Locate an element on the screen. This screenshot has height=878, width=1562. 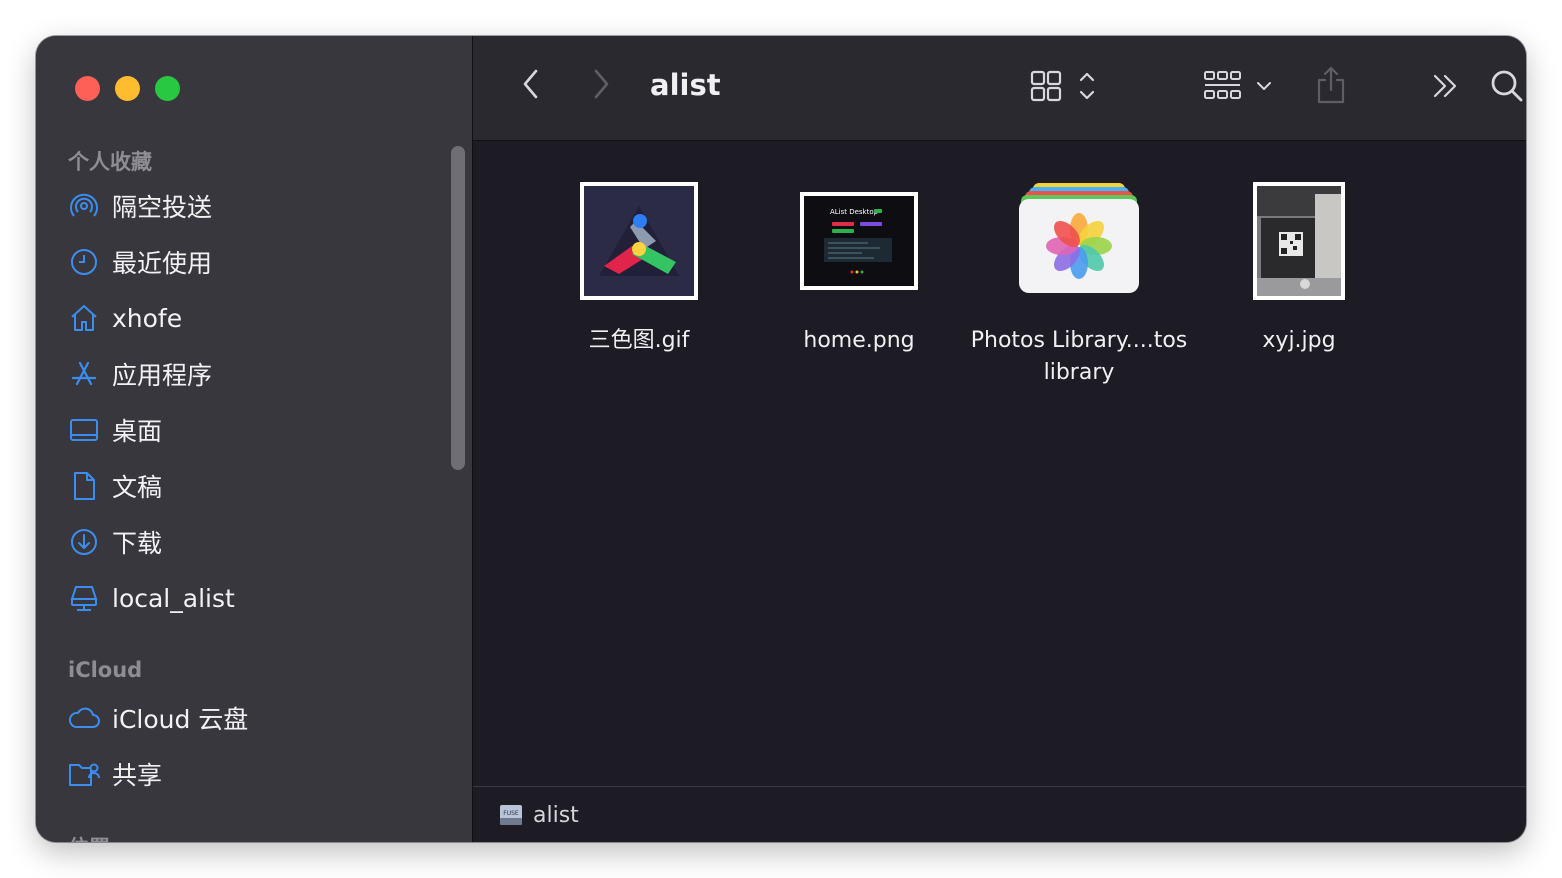
group-button is located at coordinates (1237, 88).